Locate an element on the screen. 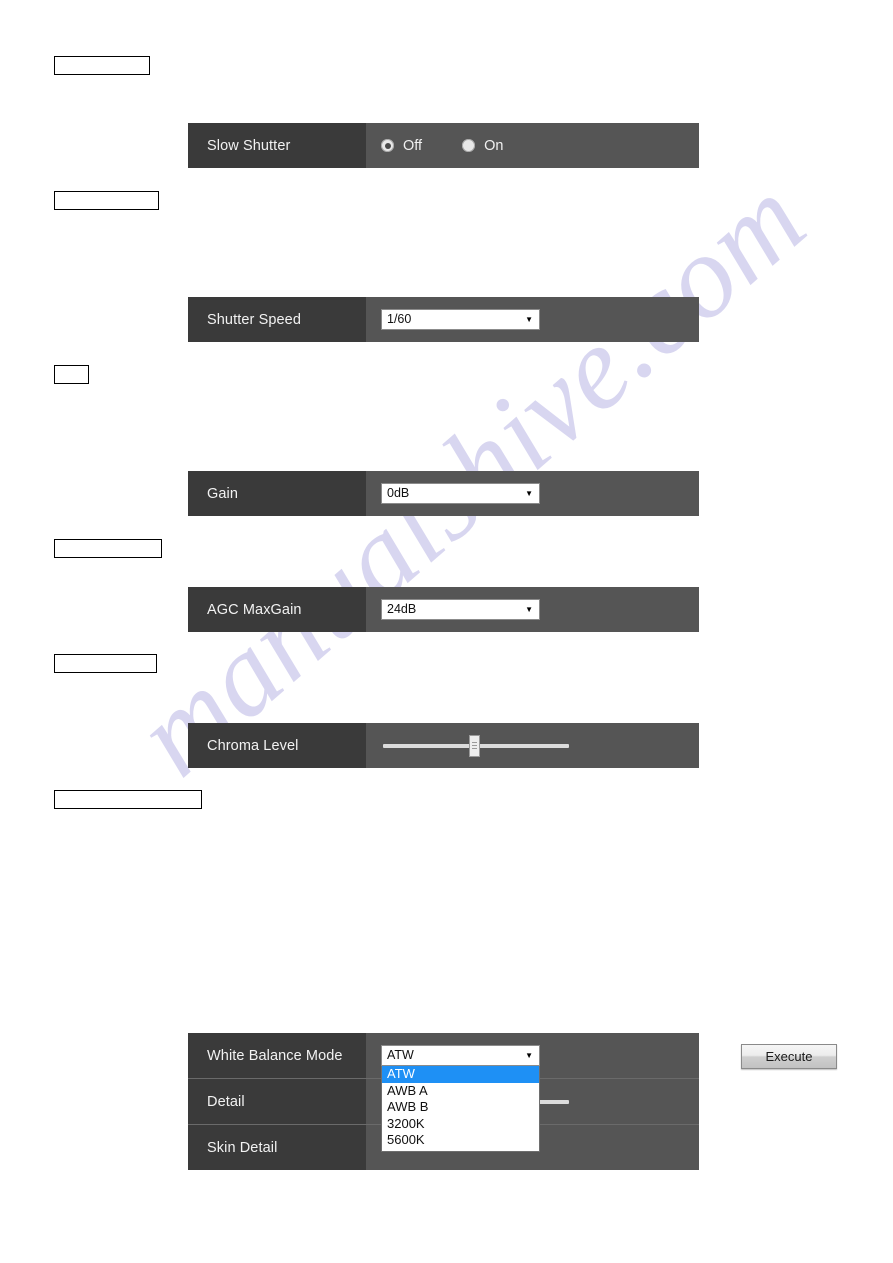 The width and height of the screenshot is (893, 1263). gain-select: 0dB ▼ is located at coordinates (460, 493).